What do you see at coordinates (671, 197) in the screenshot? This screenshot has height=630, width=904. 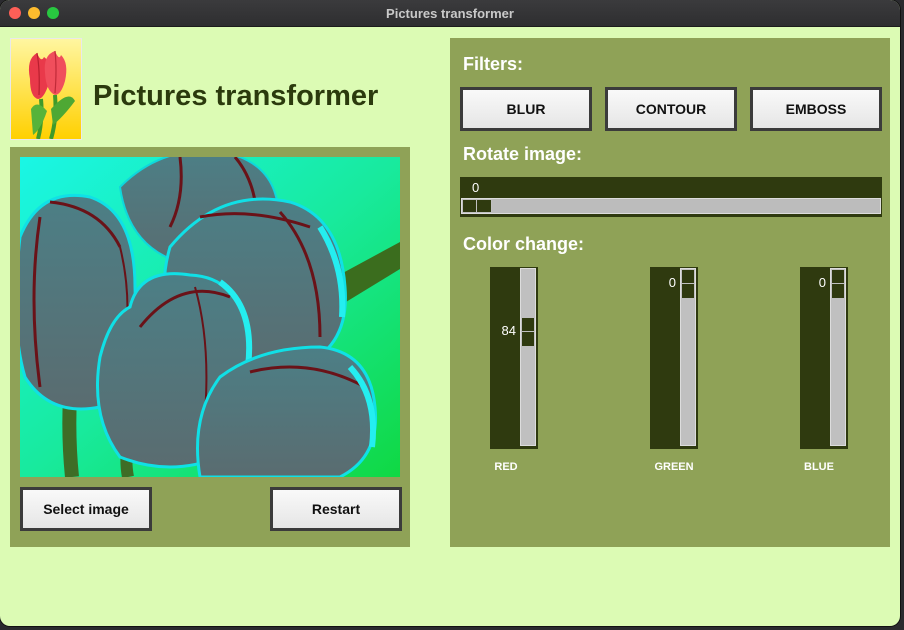 I see `rotate-slider: 0` at bounding box center [671, 197].